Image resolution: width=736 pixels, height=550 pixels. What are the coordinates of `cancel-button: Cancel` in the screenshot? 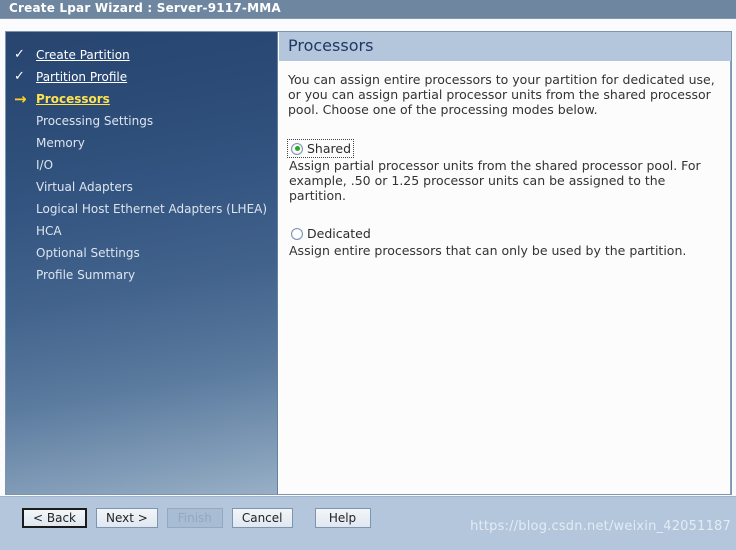 It's located at (262, 518).